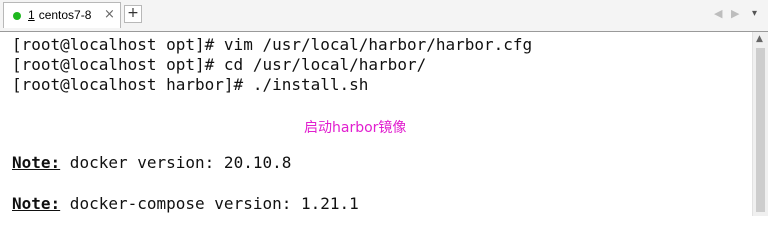 Image resolution: width=768 pixels, height=240 pixels. Describe the element at coordinates (17, 16) in the screenshot. I see `connected-status-icon` at that location.